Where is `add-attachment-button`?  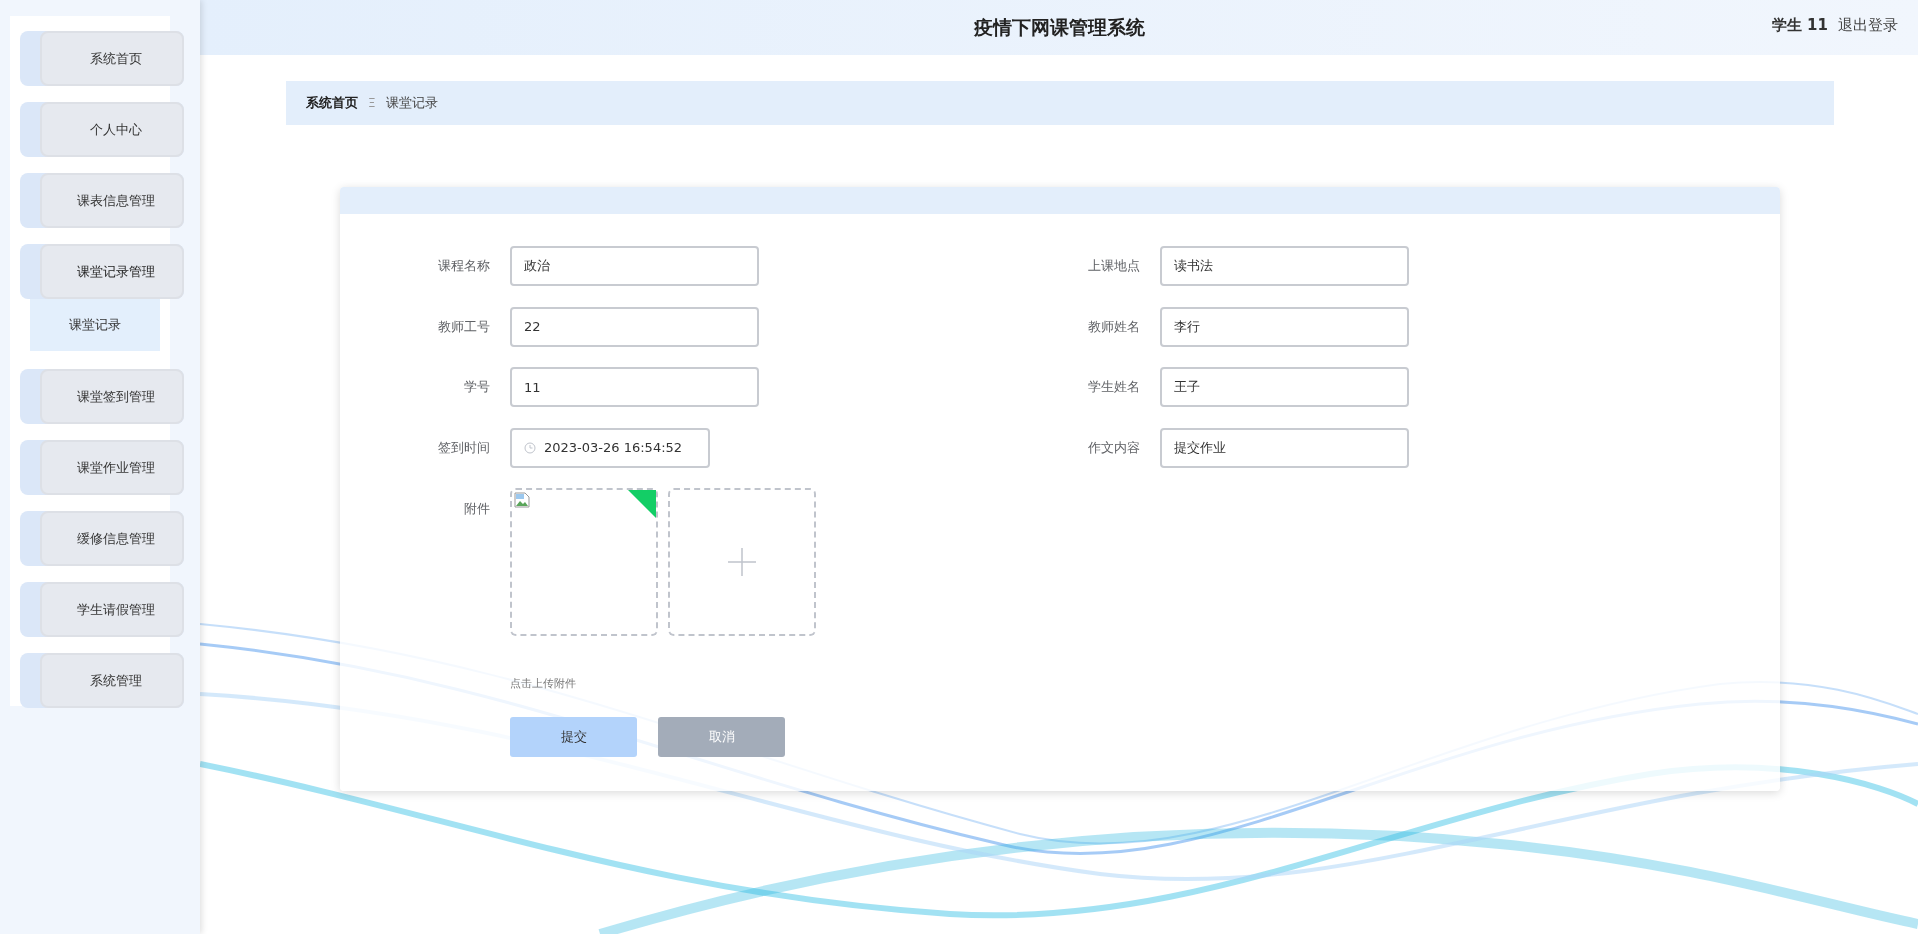
add-attachment-button is located at coordinates (742, 562).